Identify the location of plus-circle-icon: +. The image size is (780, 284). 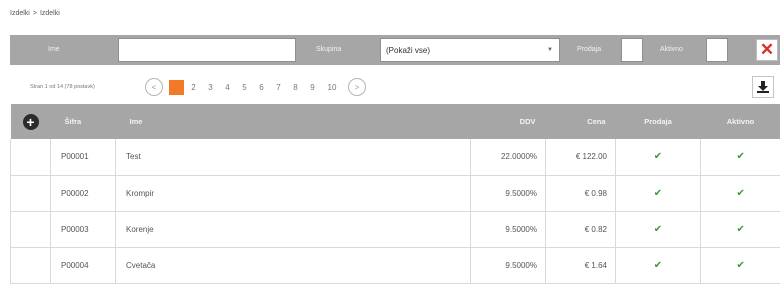
(30, 121).